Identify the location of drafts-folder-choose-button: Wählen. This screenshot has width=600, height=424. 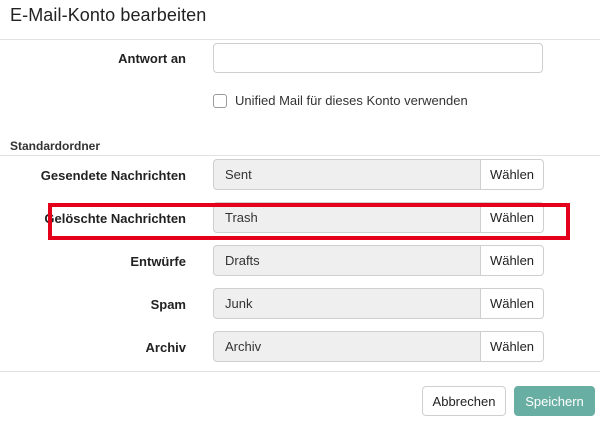
(512, 260).